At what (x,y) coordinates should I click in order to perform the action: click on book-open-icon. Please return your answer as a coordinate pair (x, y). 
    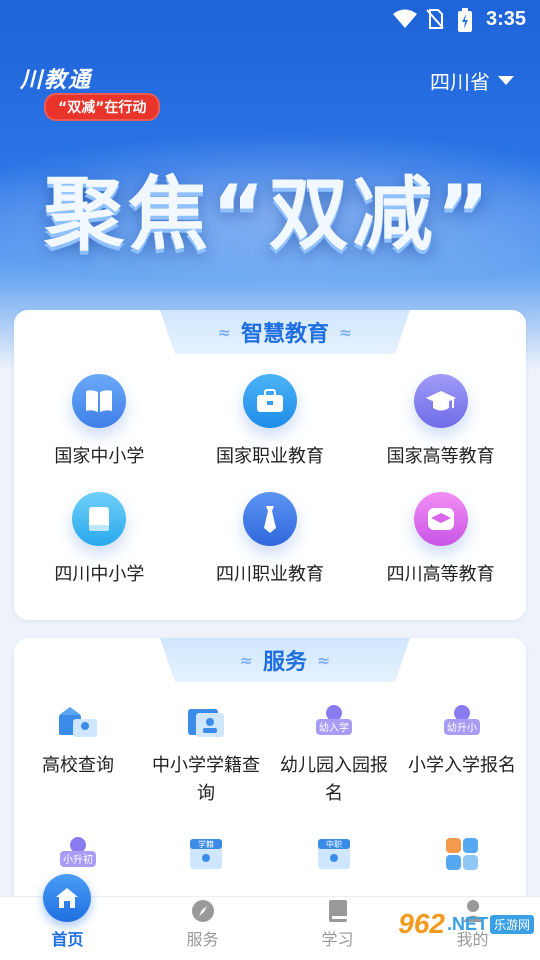
    Looking at the image, I should click on (99, 401).